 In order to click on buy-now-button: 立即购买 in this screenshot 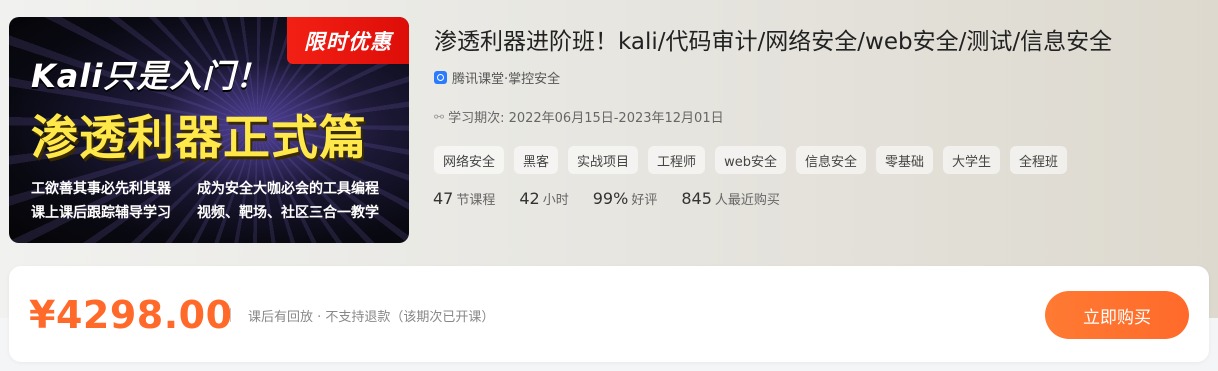, I will do `click(1117, 315)`.